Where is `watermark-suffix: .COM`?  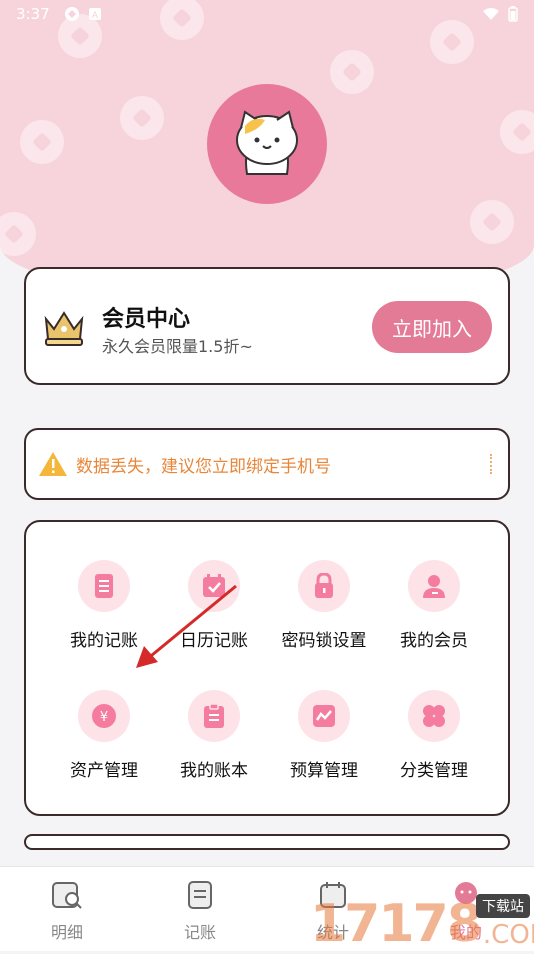 watermark-suffix: .COM is located at coordinates (508, 935).